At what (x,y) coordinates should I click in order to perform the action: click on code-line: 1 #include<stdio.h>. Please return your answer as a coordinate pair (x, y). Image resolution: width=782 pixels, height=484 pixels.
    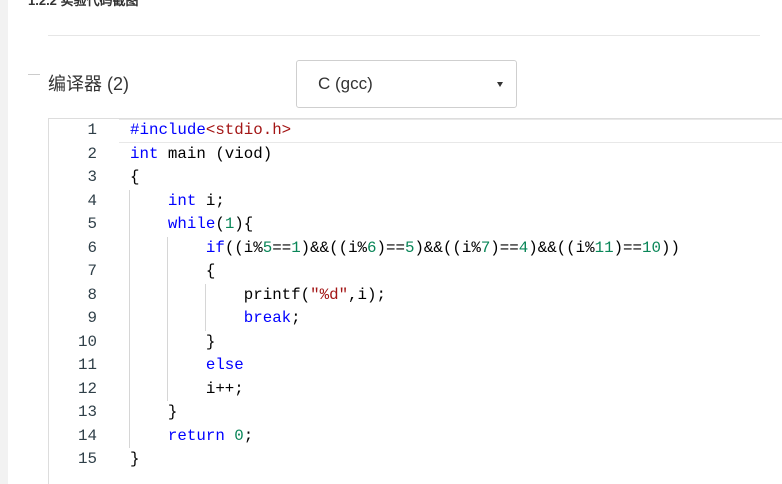
    Looking at the image, I should click on (415, 131).